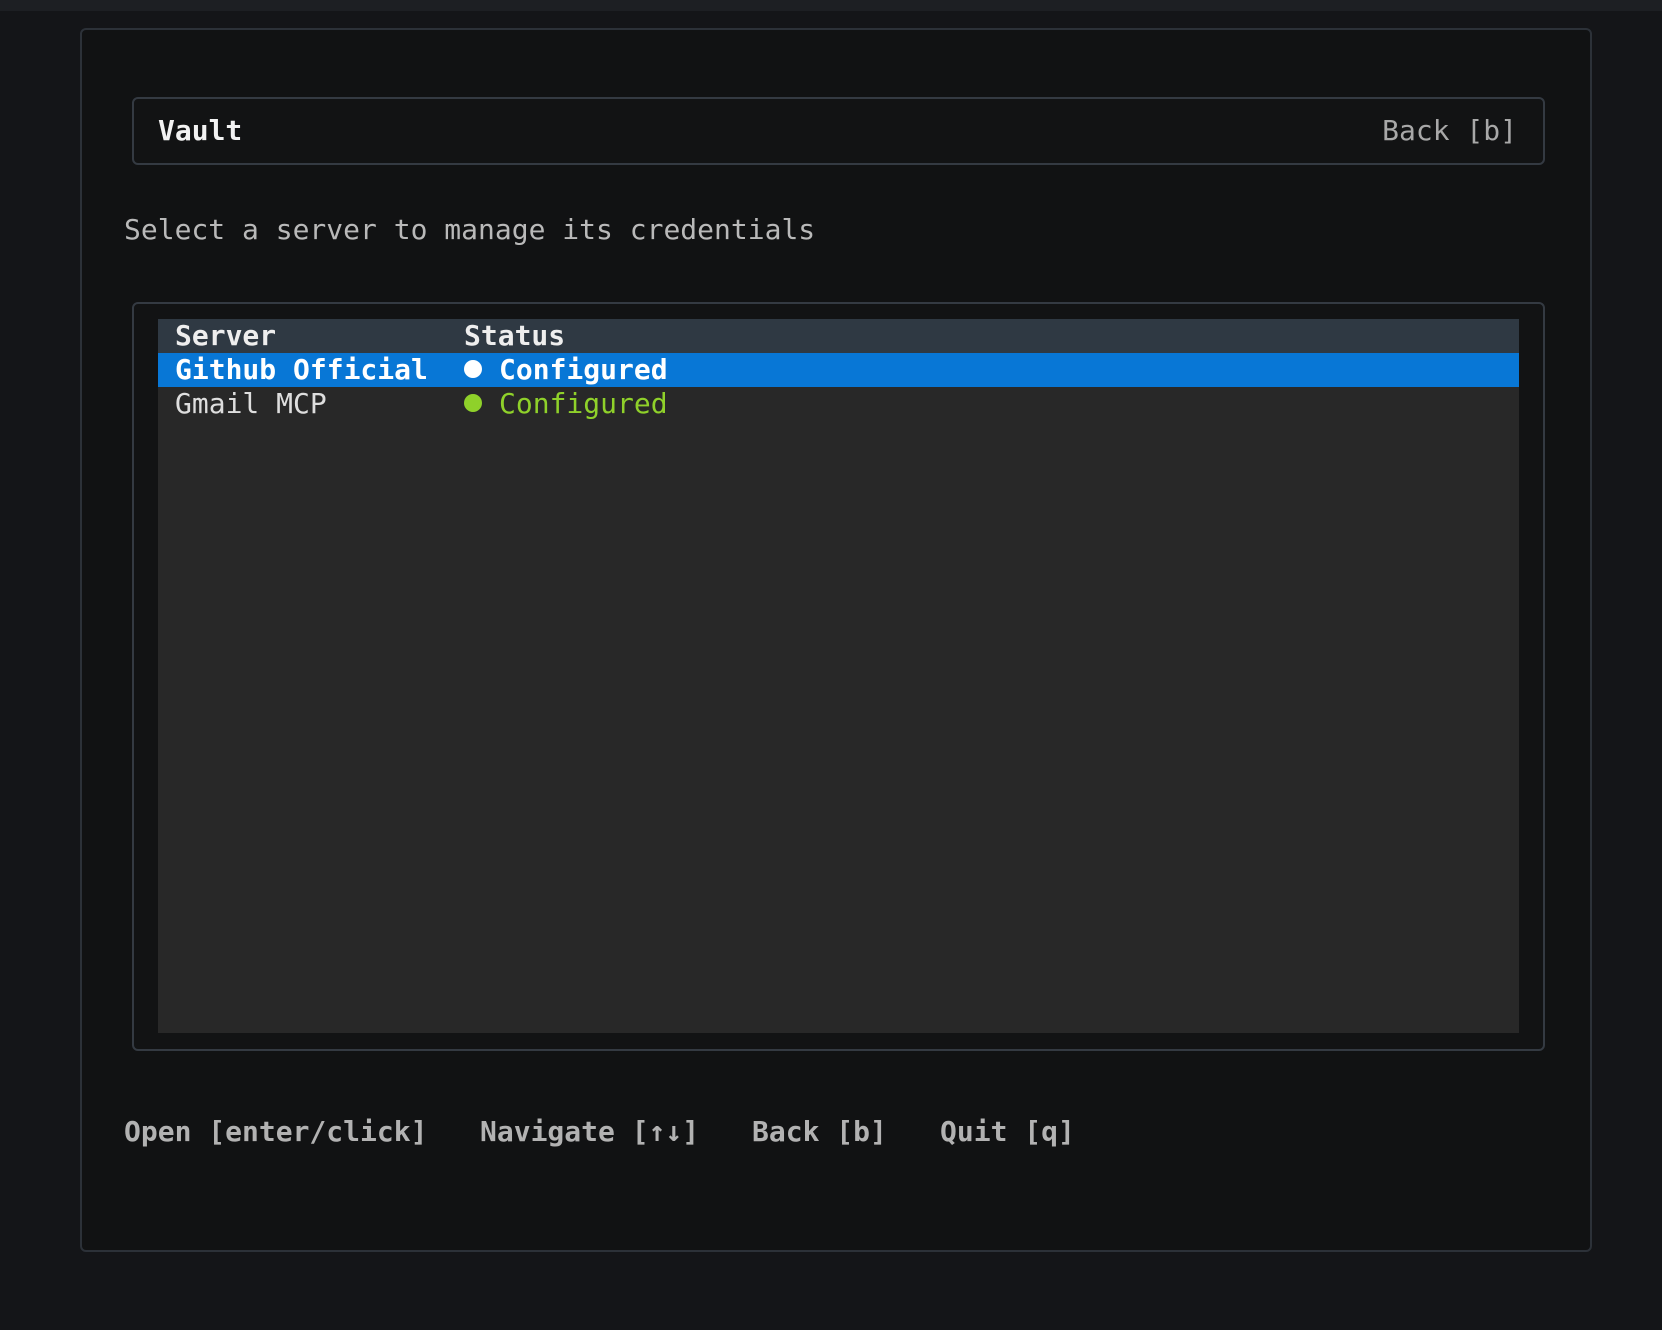 This screenshot has width=1662, height=1330. Describe the element at coordinates (819, 1132) in the screenshot. I see `back-hint-button: Back [b]` at that location.